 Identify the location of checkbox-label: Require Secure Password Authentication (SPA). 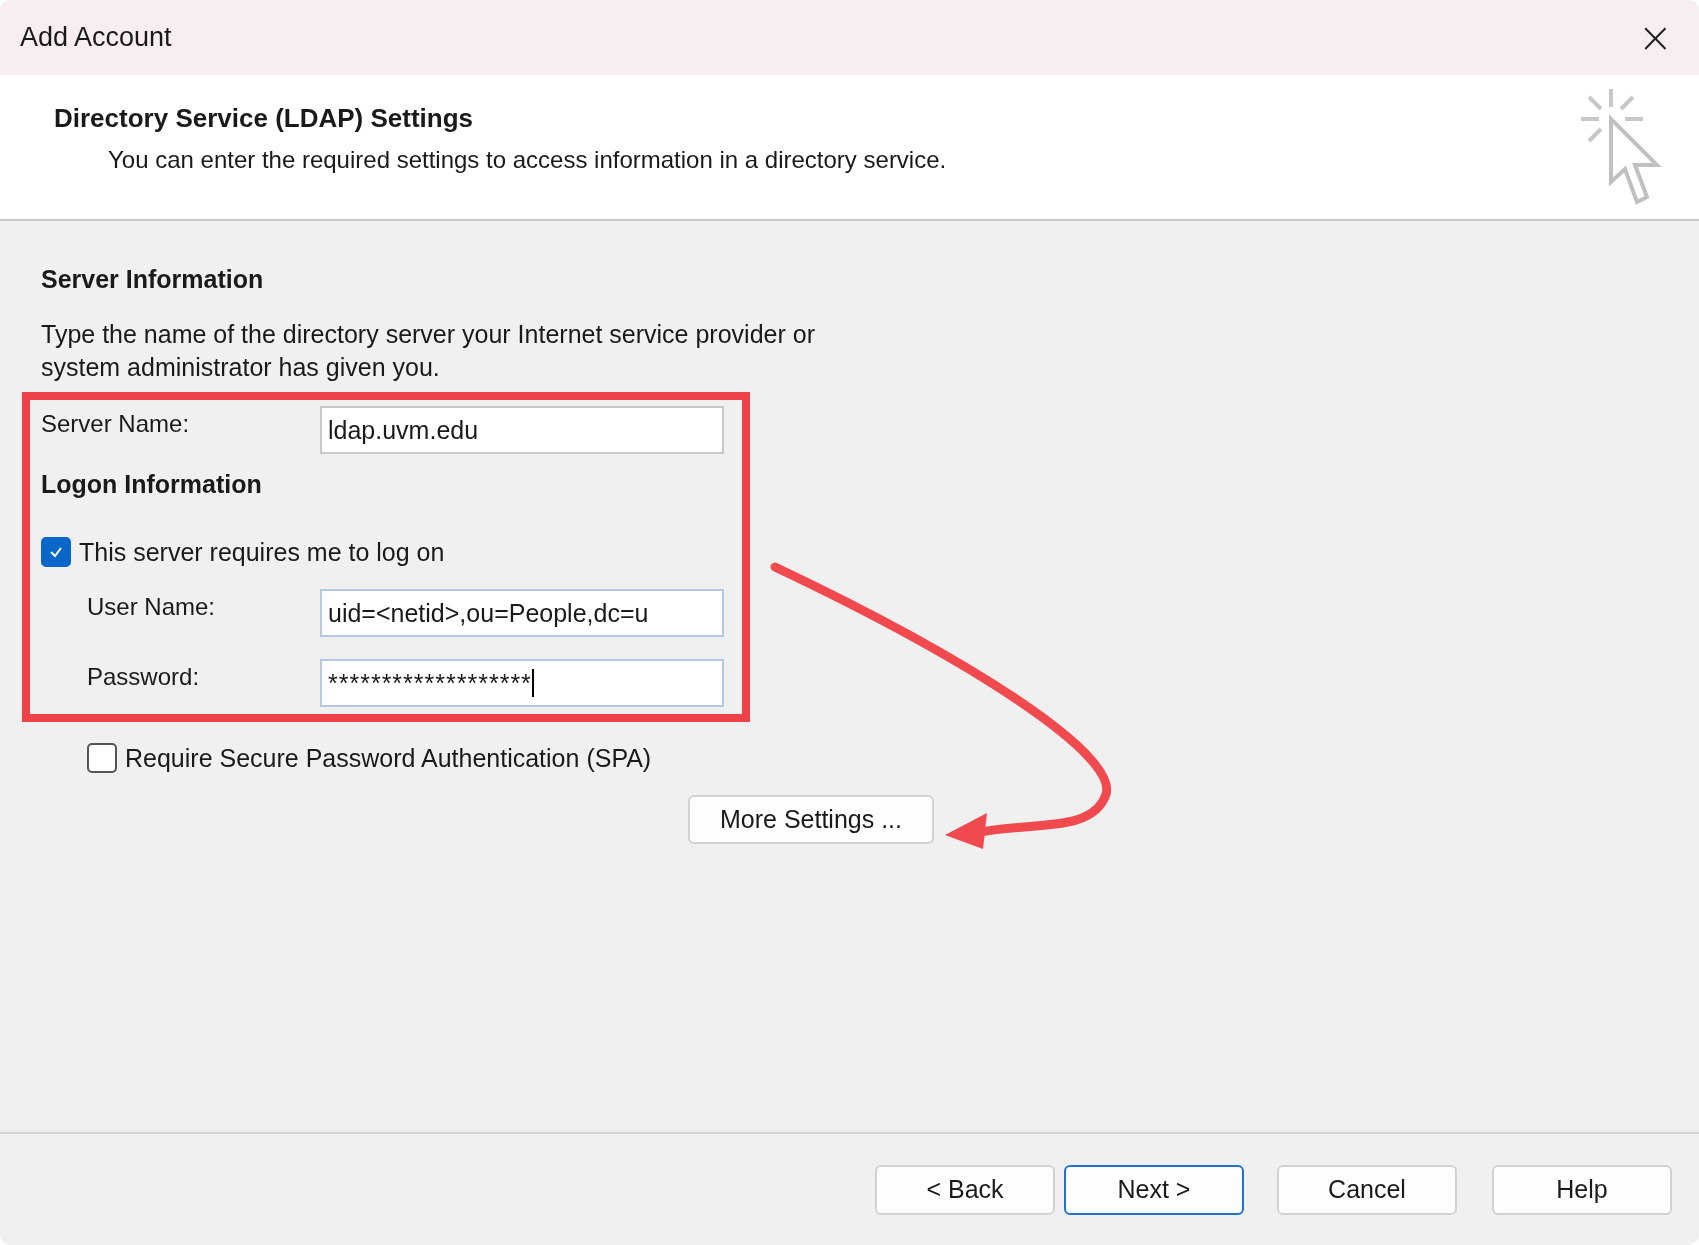
(388, 758).